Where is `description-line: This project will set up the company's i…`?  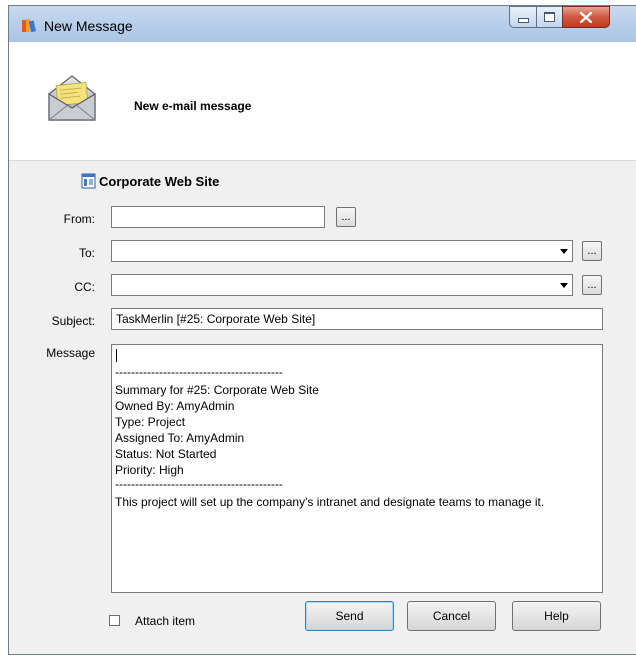
description-line: This project will set up the company's i… is located at coordinates (330, 502).